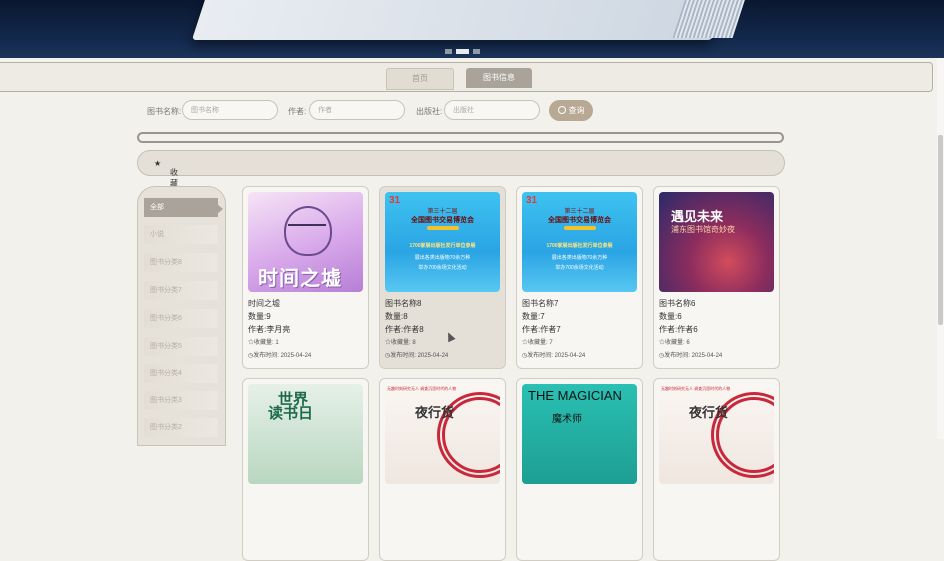 The image size is (944, 561). Describe the element at coordinates (697, 216) in the screenshot. I see `cover-text: 遇见未来` at that location.